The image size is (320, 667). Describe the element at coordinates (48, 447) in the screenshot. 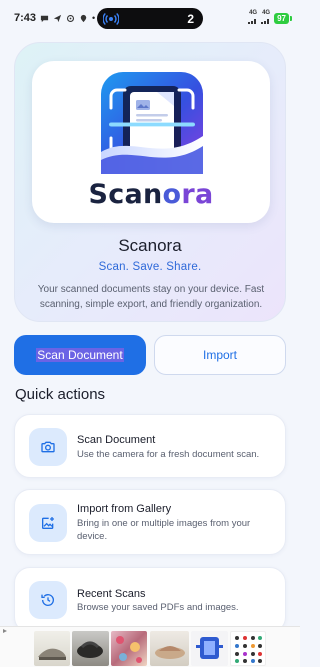

I see `camera-icon` at that location.